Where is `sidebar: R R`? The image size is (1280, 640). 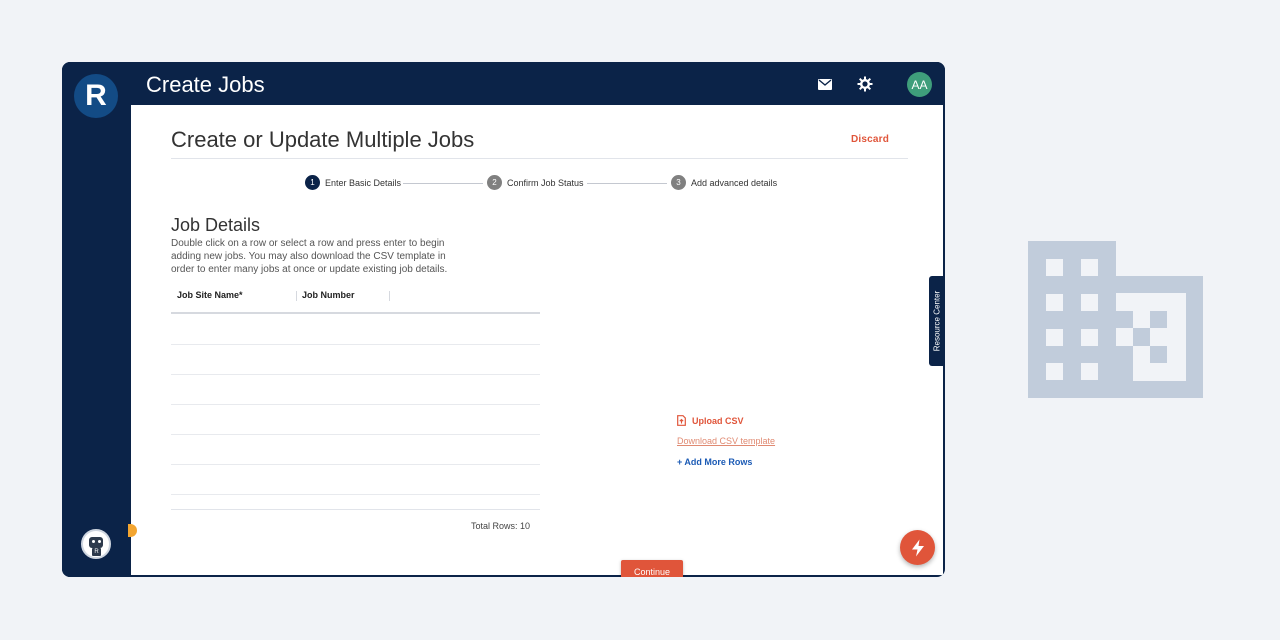 sidebar: R R is located at coordinates (96, 319).